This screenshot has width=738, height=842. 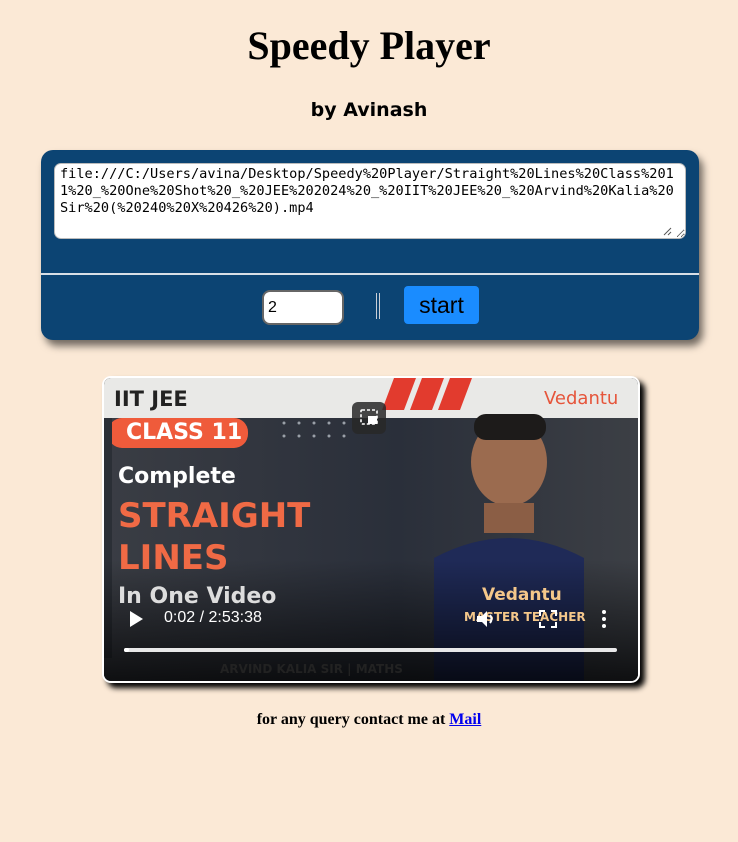 I want to click on separator, so click(x=378, y=306).